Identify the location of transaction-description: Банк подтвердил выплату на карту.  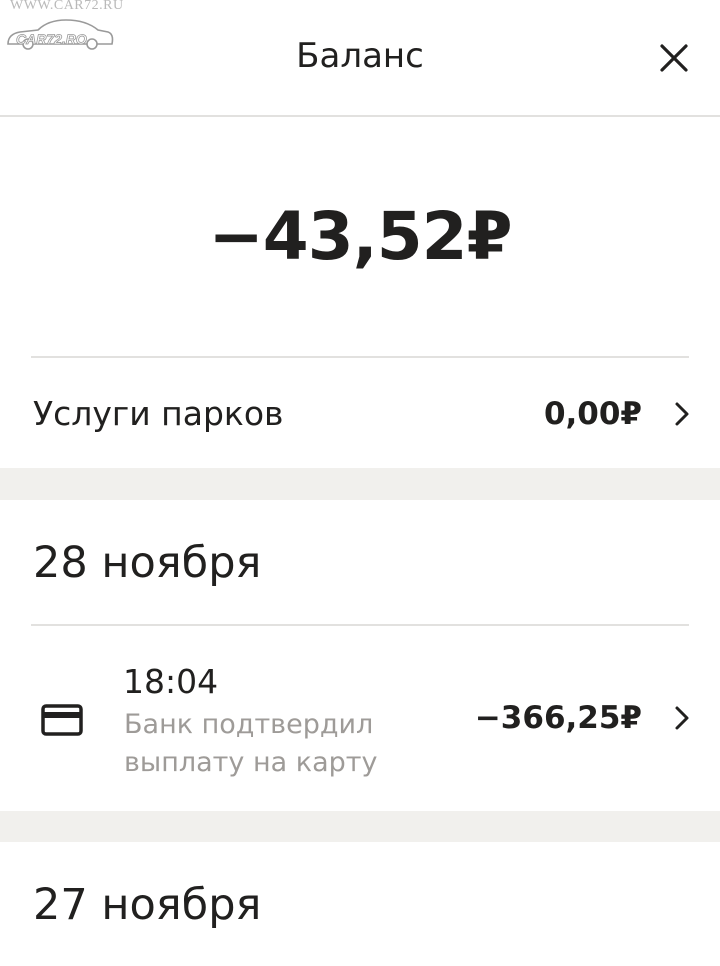
(251, 743).